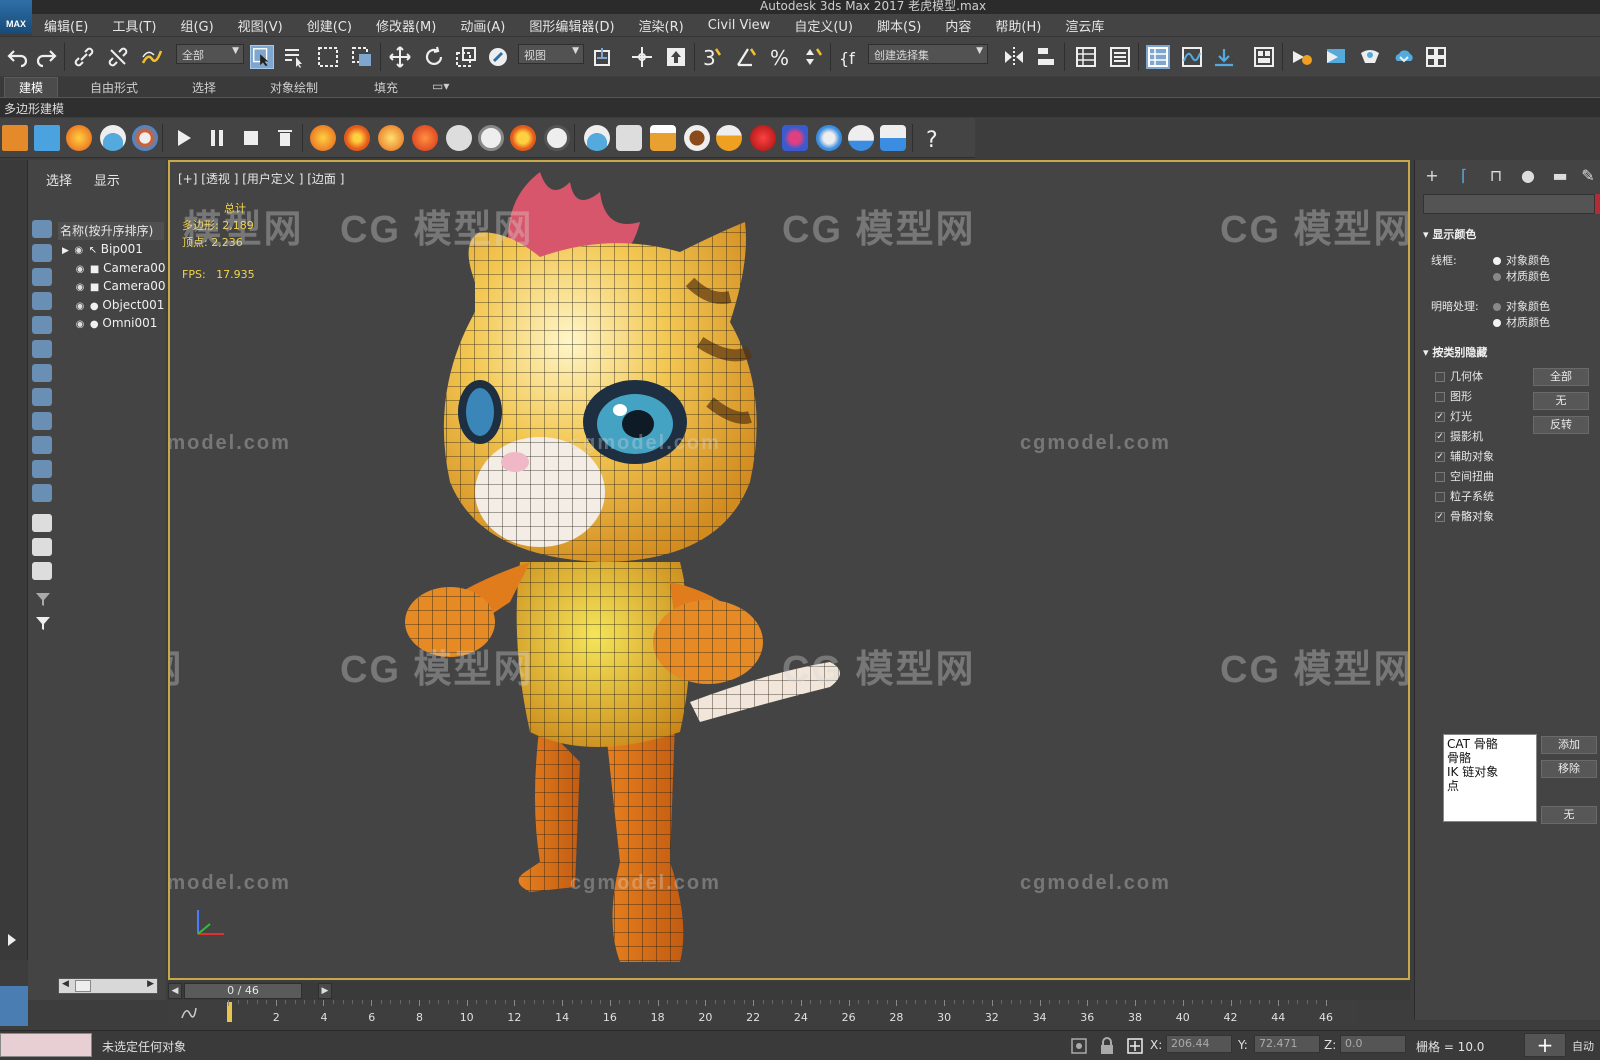 The height and width of the screenshot is (1060, 1600). Describe the element at coordinates (1561, 425) in the screenshot. I see `hide-invert-button: 反转` at that location.